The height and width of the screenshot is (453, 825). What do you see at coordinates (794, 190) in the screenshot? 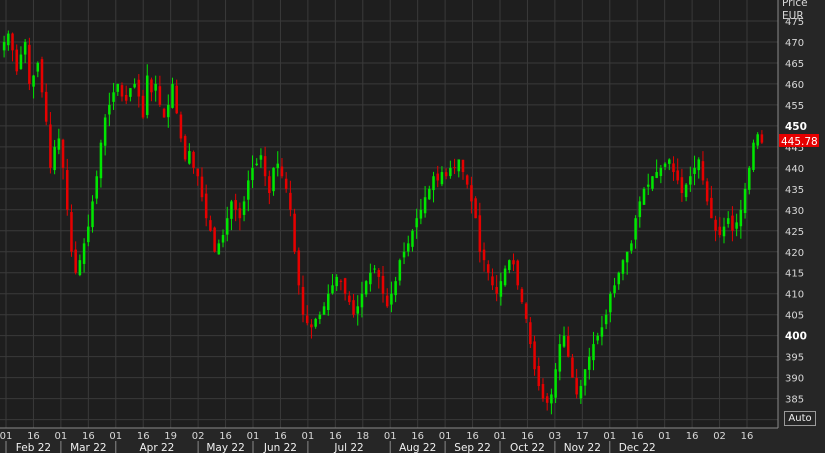
I see `y-tick-label: 435` at bounding box center [794, 190].